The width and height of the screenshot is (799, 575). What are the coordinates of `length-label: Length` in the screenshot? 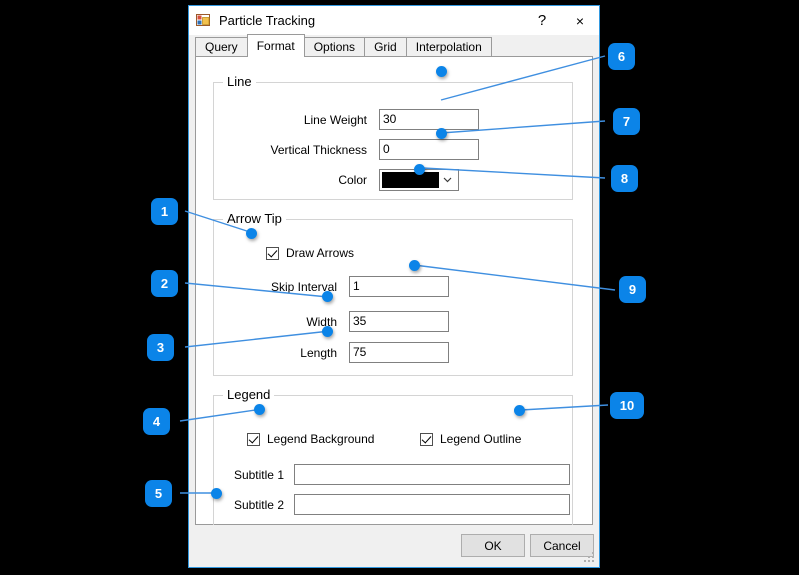 It's located at (318, 352).